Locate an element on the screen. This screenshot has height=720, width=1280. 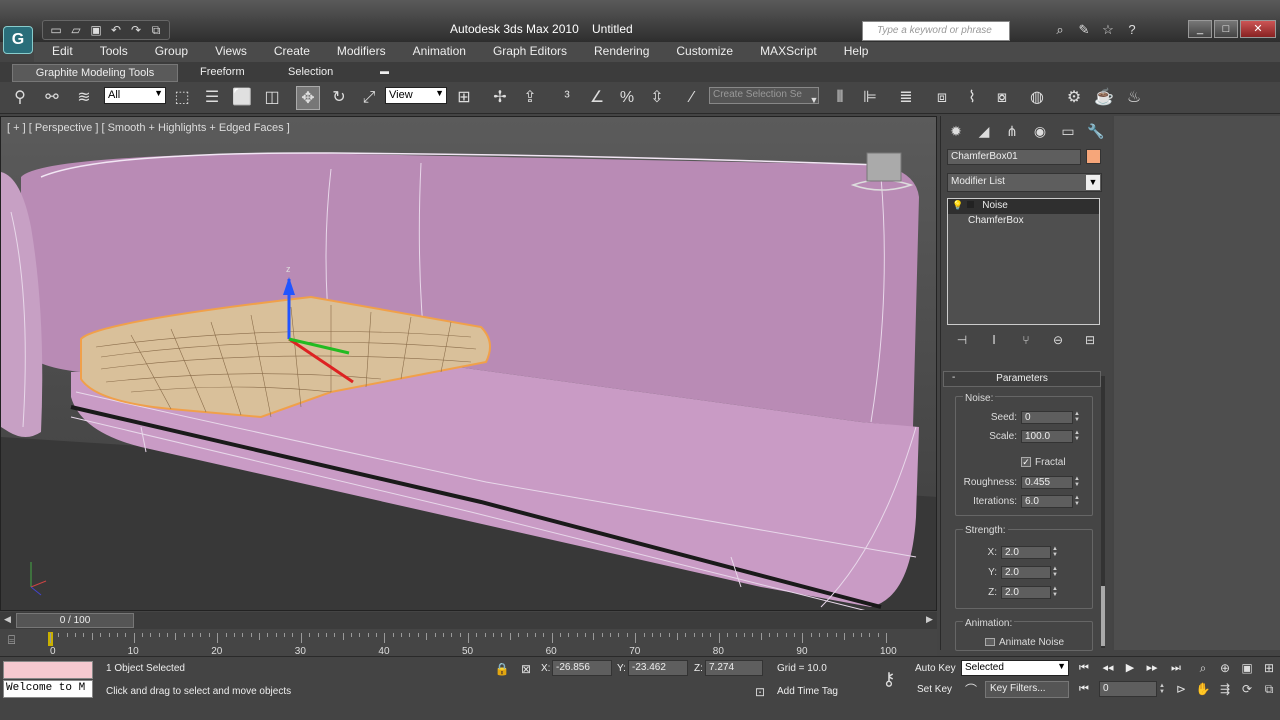
stack-item-noise: 💡 Noise is located at coordinates (1023, 206).